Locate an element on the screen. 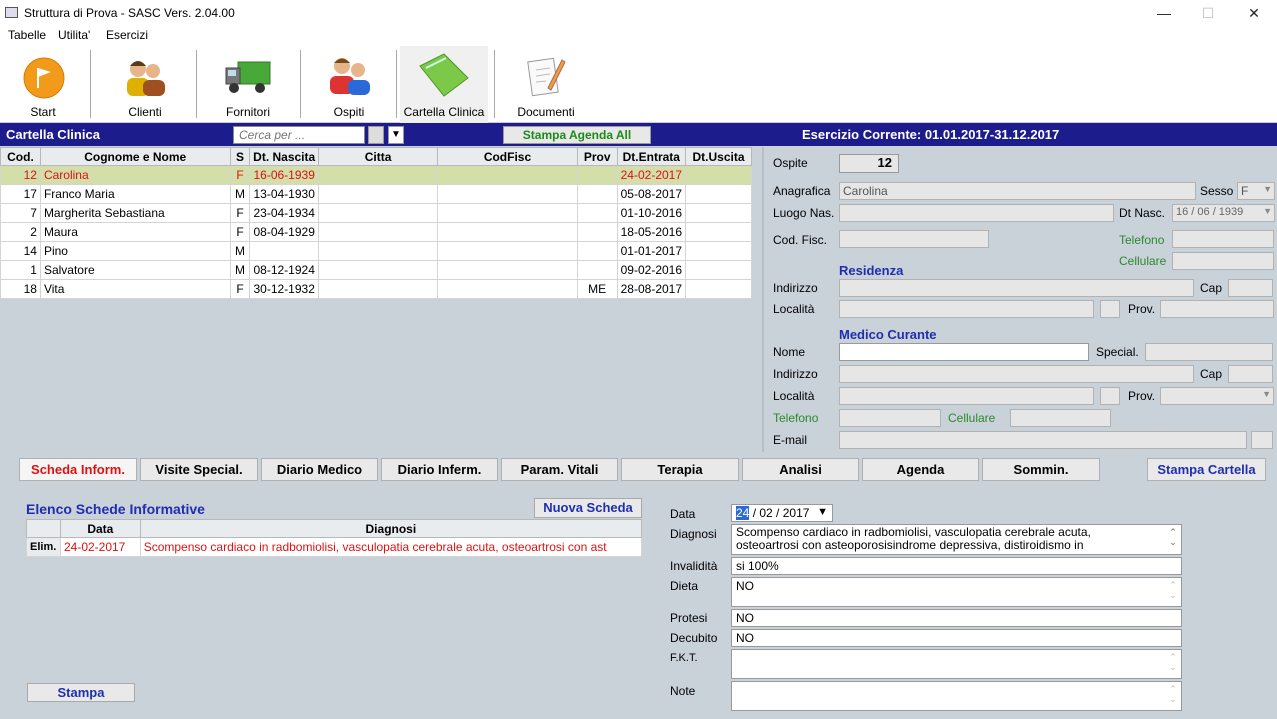  medico-telefono-field is located at coordinates (890, 418).